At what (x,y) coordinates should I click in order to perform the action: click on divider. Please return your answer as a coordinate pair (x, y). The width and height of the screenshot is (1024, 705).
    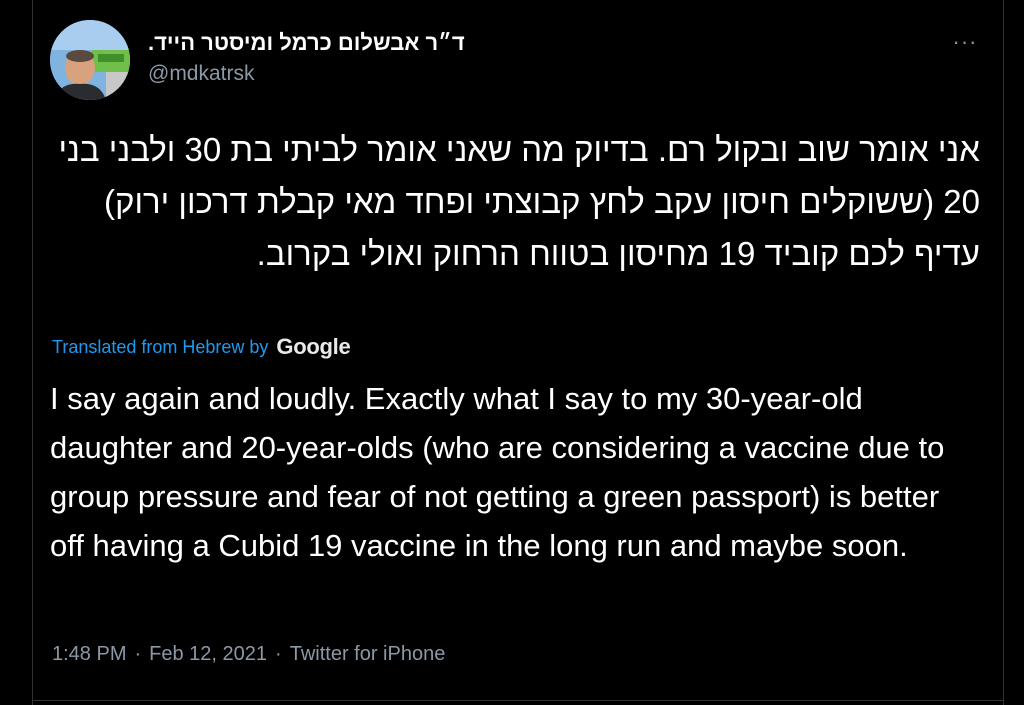
    Looking at the image, I should click on (518, 700).